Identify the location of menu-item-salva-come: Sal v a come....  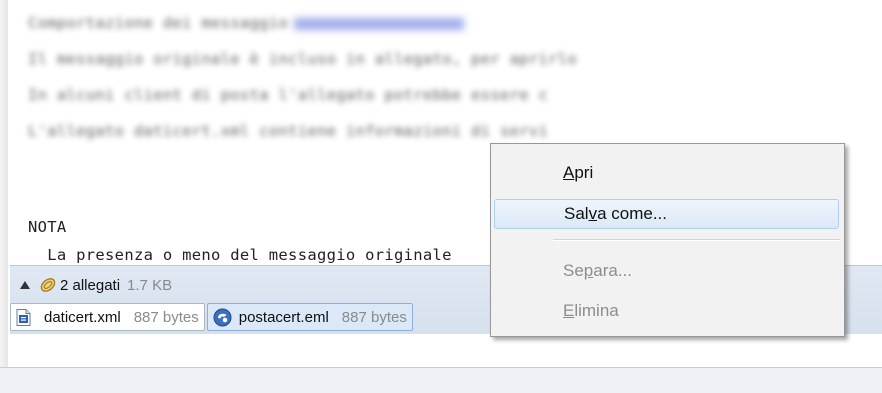
(666, 214).